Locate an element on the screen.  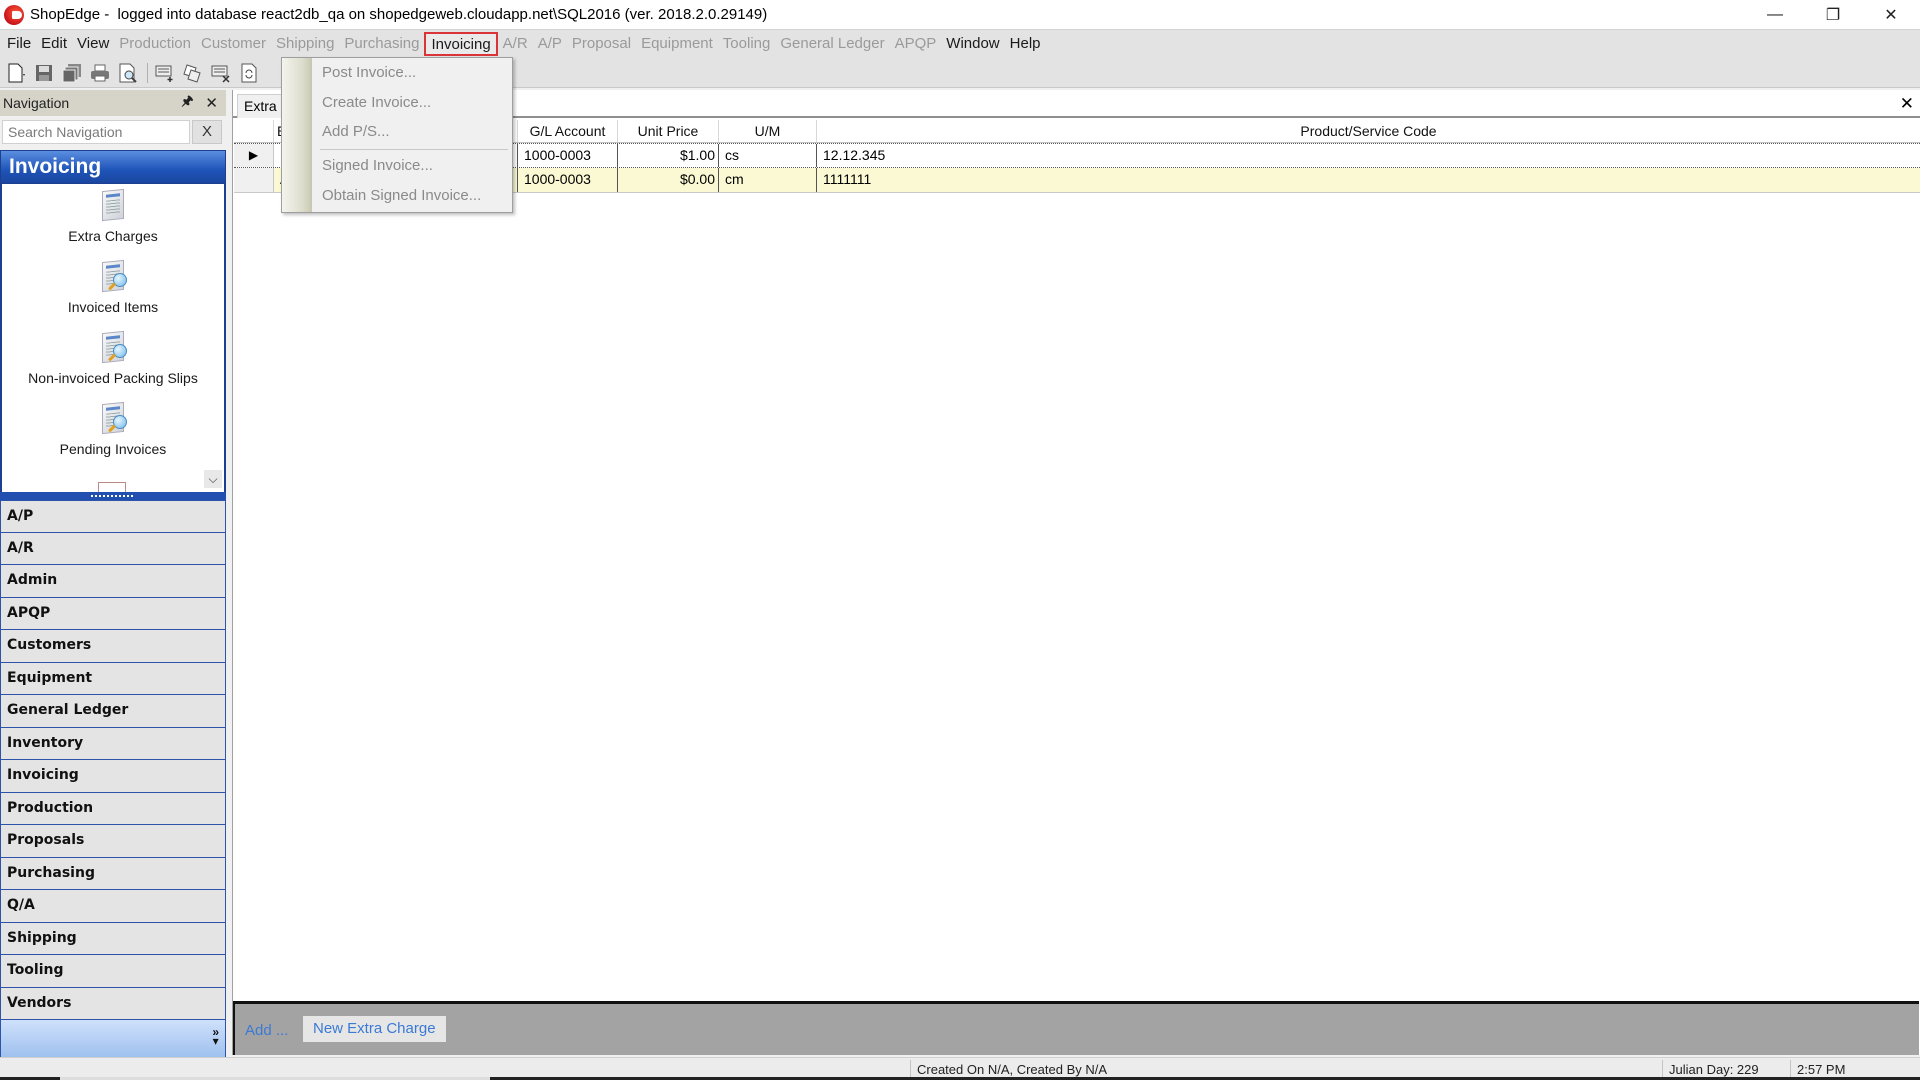
menu-help: Help is located at coordinates (1025, 44).